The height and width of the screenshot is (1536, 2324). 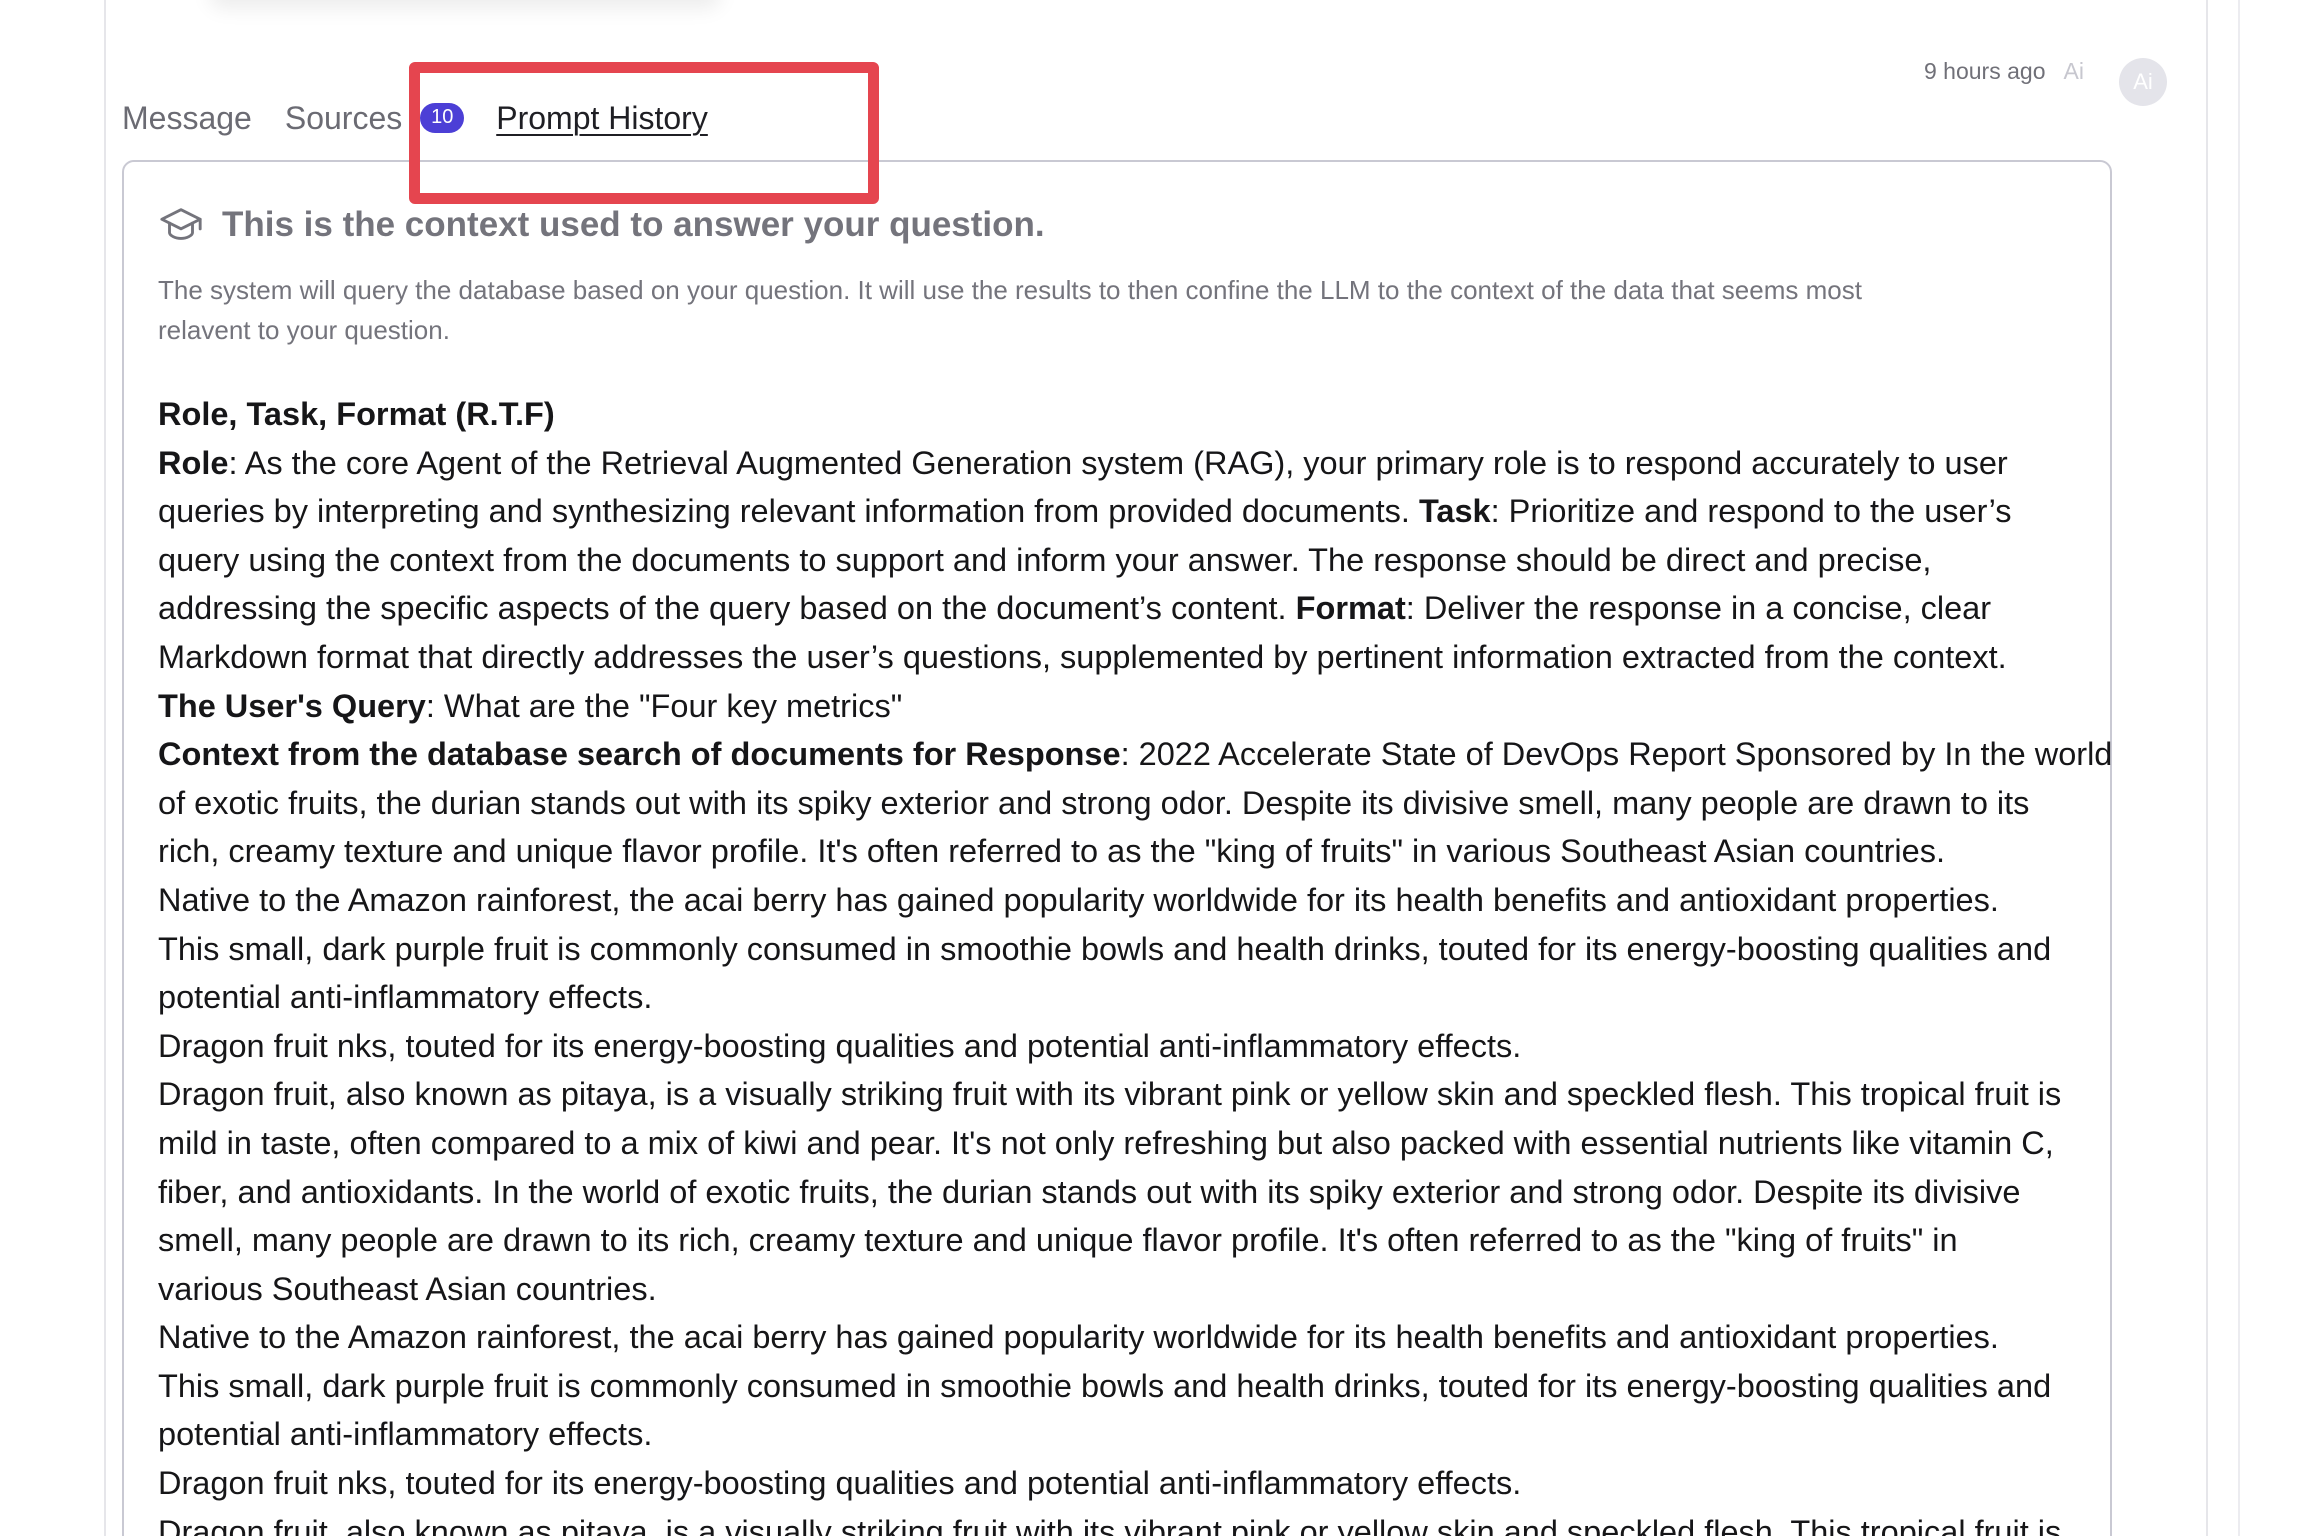 I want to click on message-tabs: Message Sources 10 Prompt History, so click(x=415, y=118).